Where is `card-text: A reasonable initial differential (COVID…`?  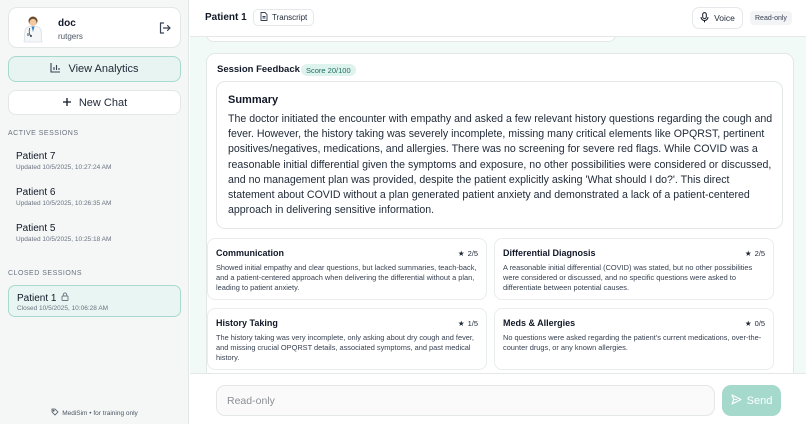
card-text: A reasonable initial differential (COVID… is located at coordinates (628, 277).